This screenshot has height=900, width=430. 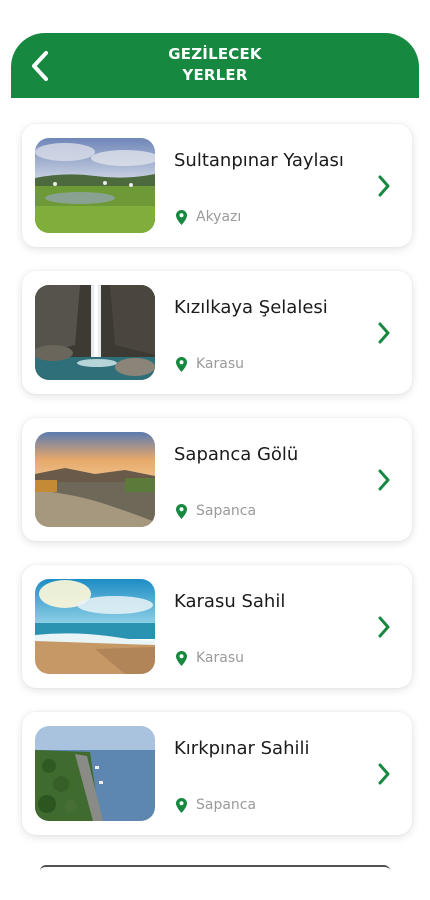 What do you see at coordinates (95, 626) in the screenshot?
I see `place-image-karasu-sahil` at bounding box center [95, 626].